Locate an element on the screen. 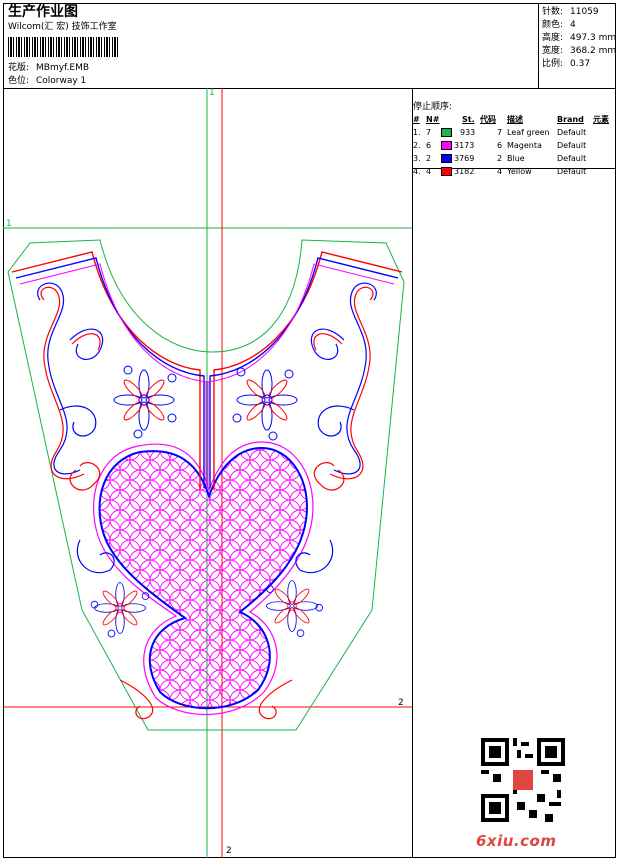 The width and height of the screenshot is (620, 860). guide-label-v2: 2 is located at coordinates (229, 851).